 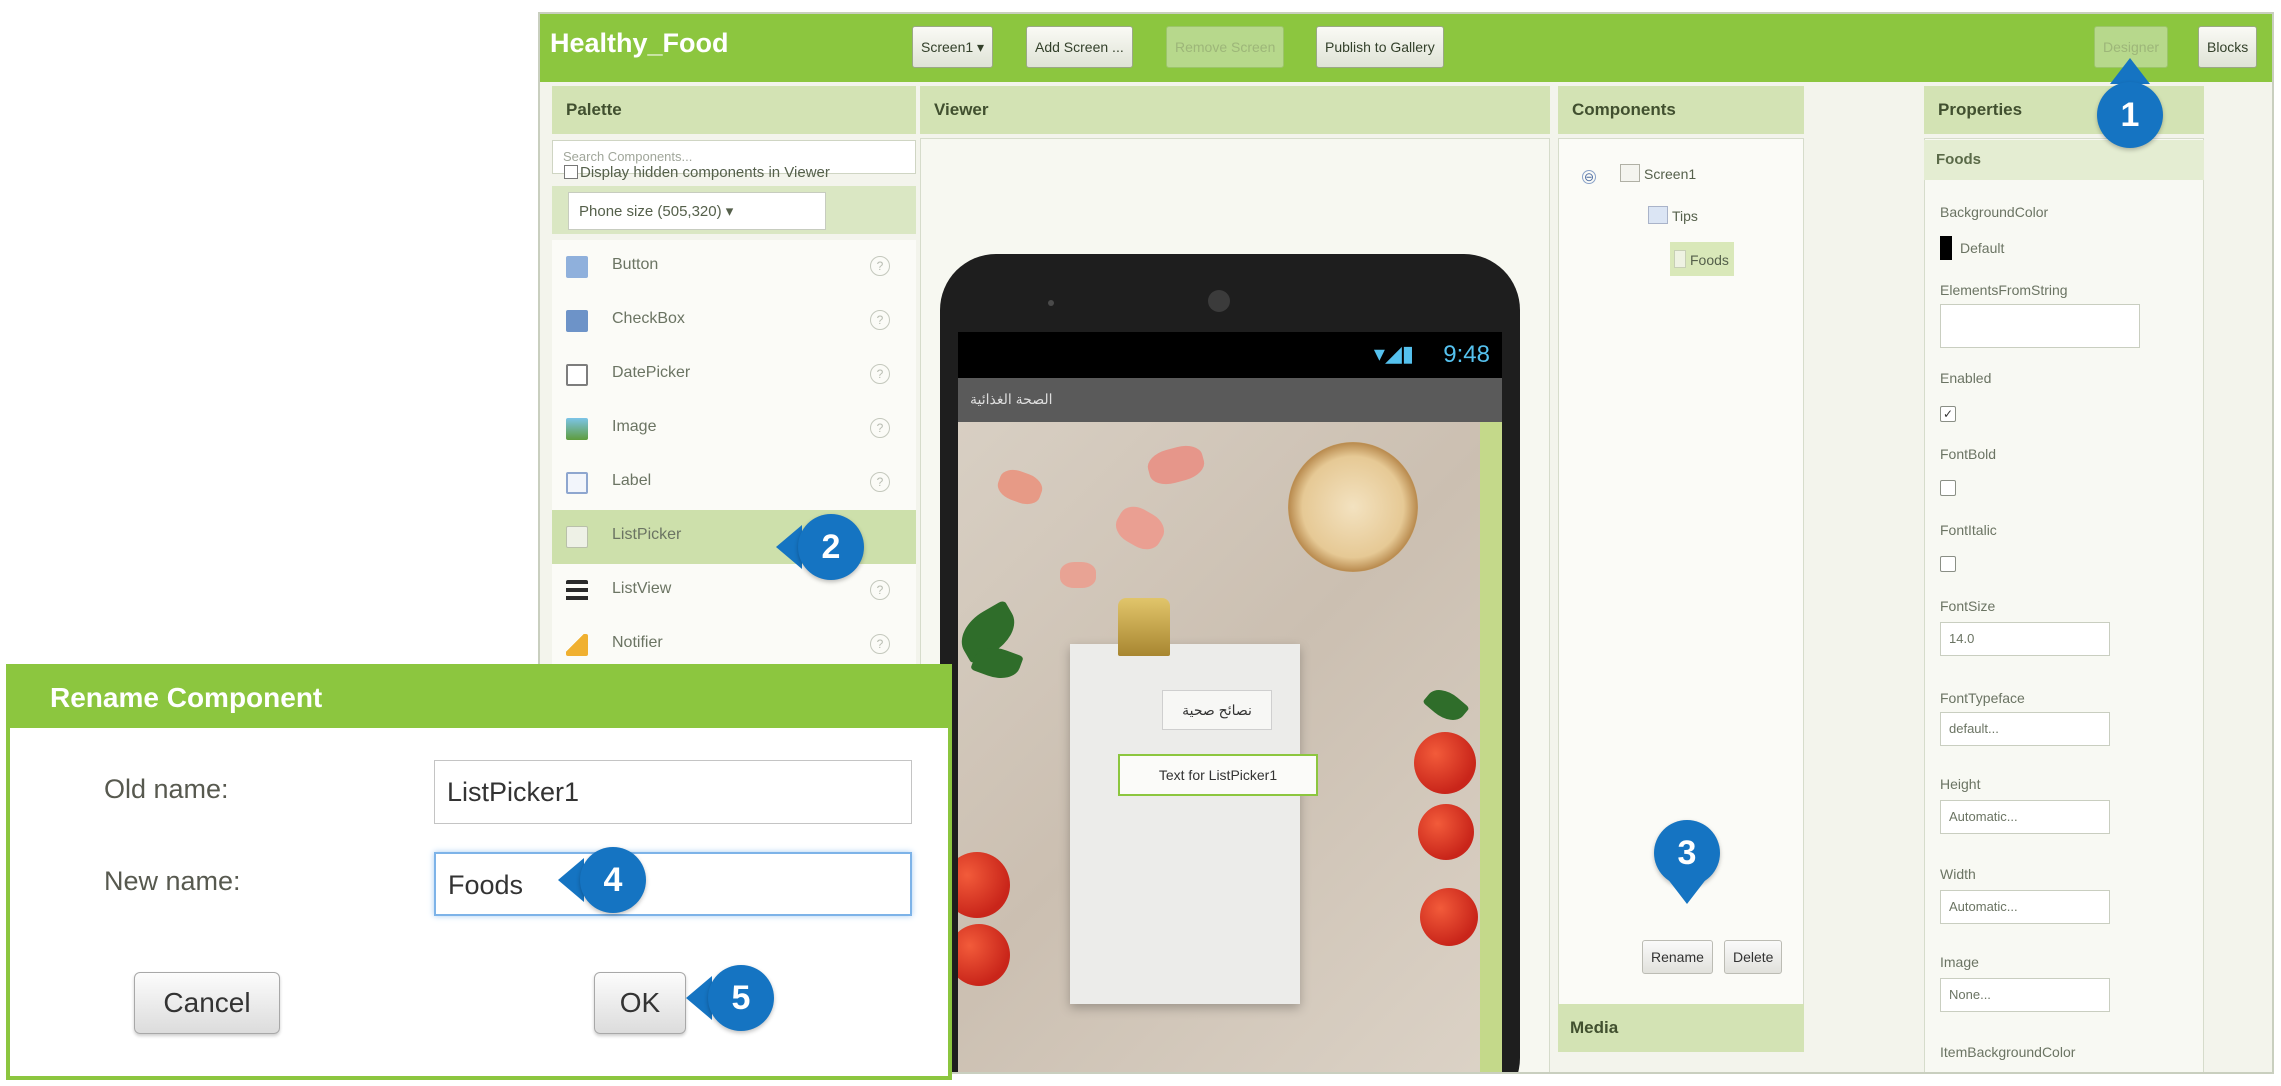 I want to click on fontitalic-checkbox, so click(x=1948, y=564).